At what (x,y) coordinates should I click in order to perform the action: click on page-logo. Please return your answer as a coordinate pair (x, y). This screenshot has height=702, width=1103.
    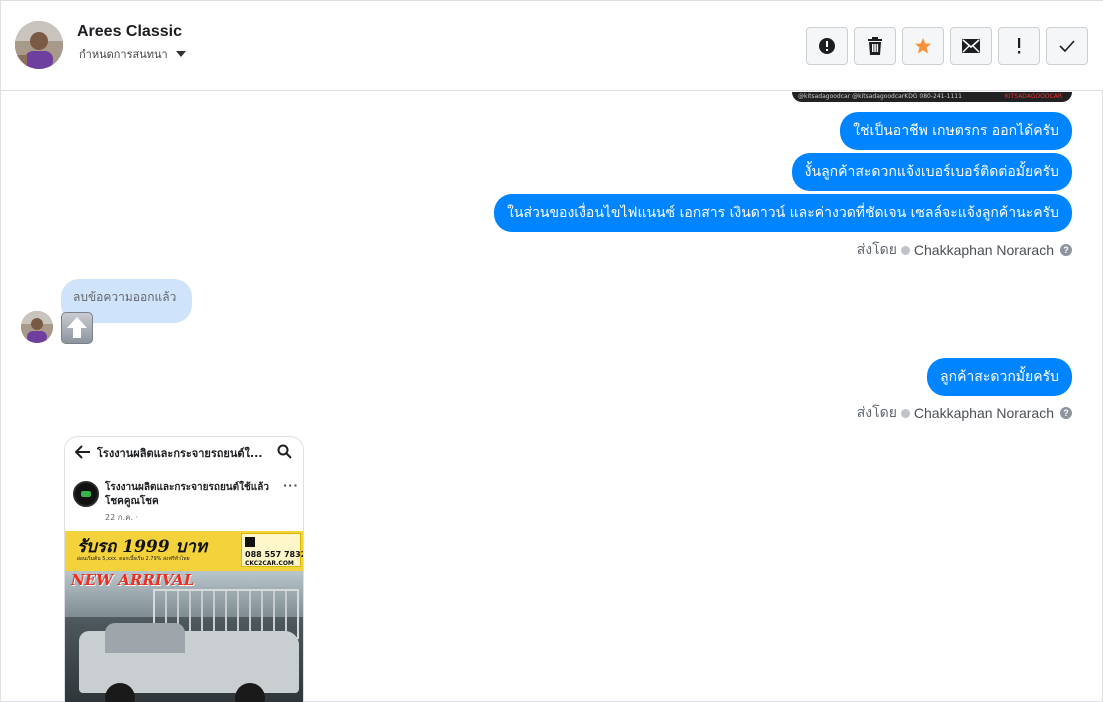
    Looking at the image, I should click on (86, 494).